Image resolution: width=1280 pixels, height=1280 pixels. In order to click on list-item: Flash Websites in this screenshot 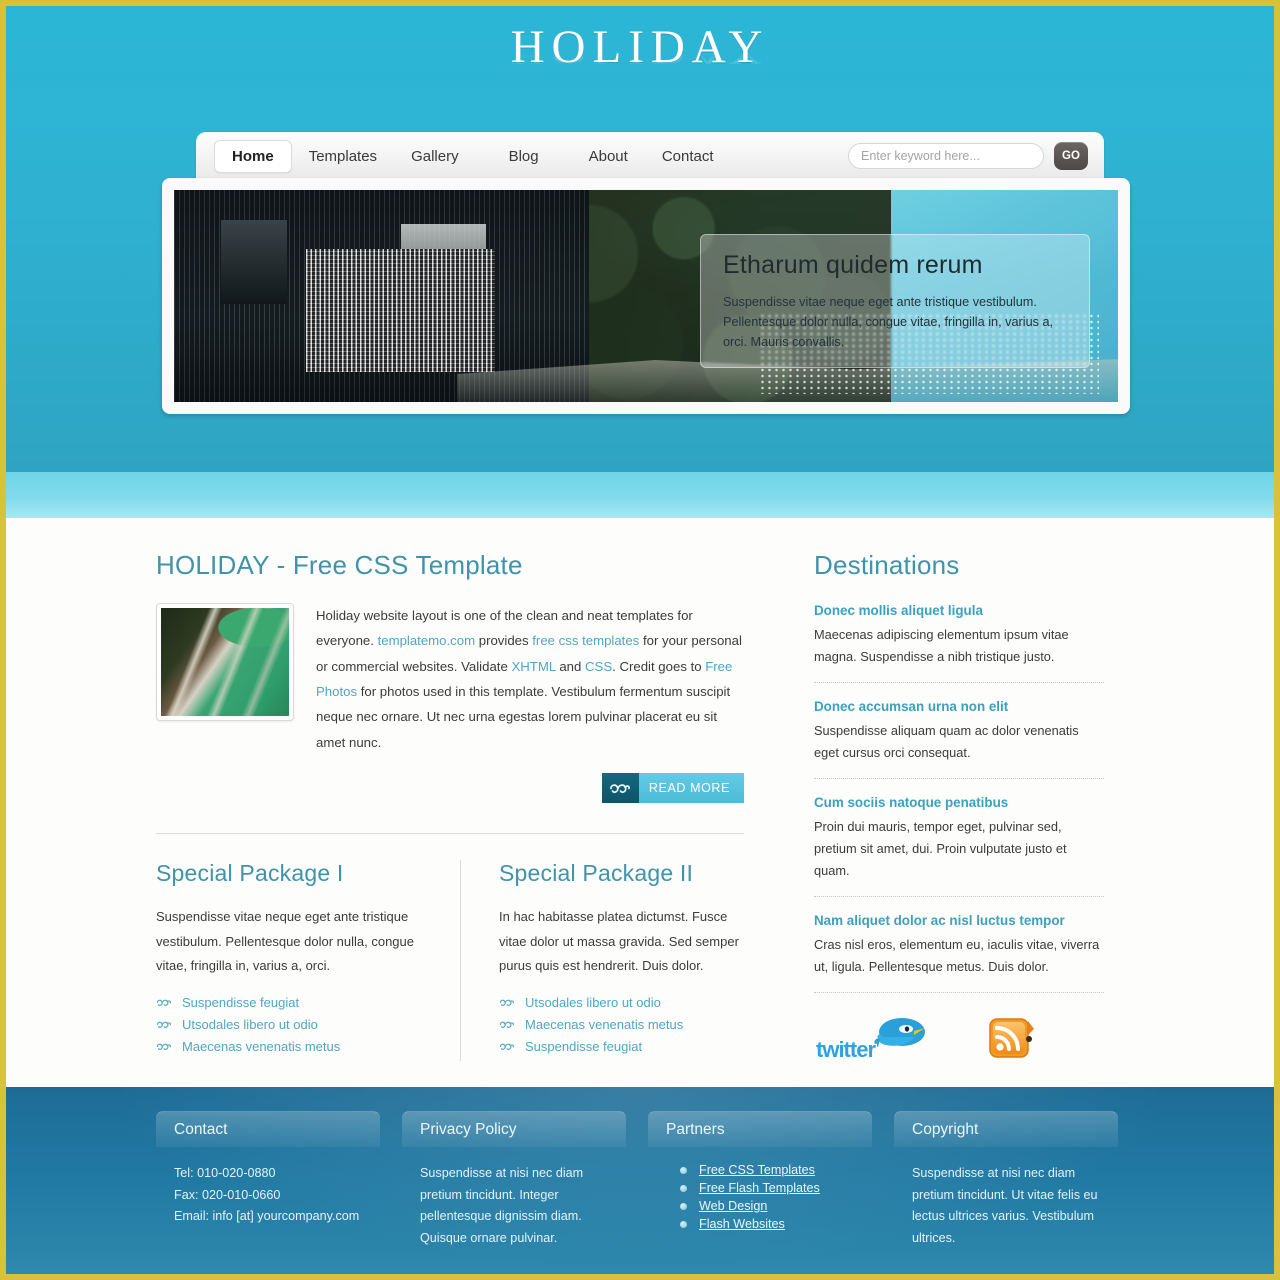, I will do `click(767, 1224)`.